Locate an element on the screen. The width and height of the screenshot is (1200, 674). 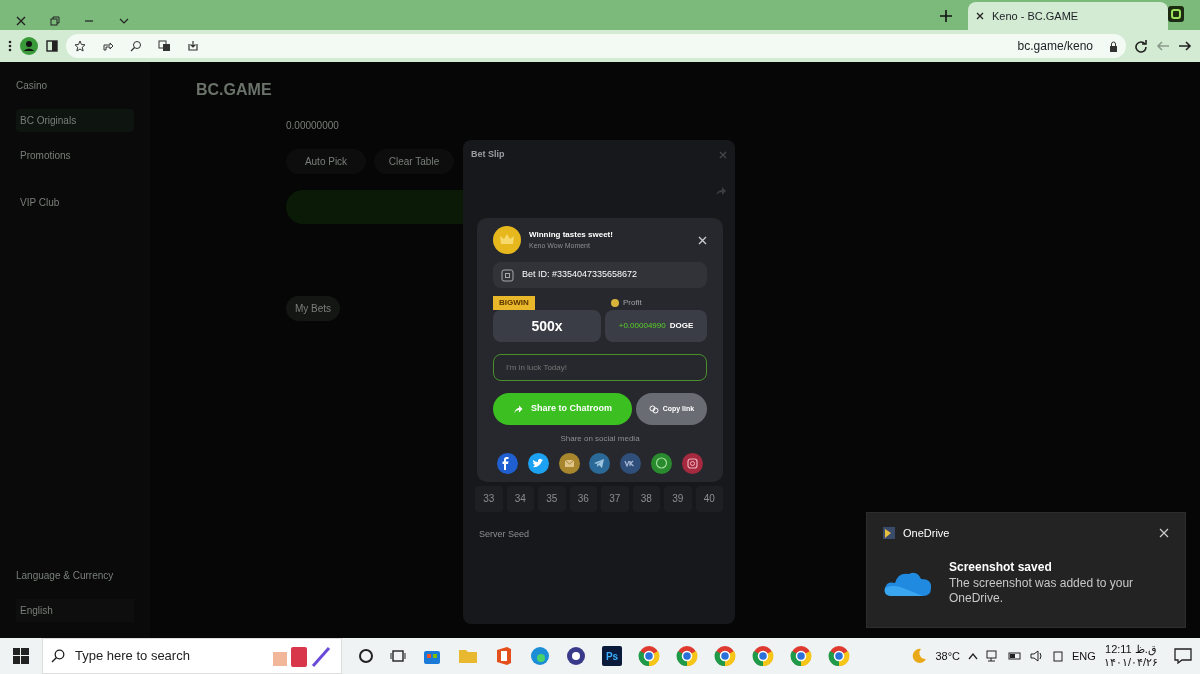
section-label: Server Seed is located at coordinates (504, 534).